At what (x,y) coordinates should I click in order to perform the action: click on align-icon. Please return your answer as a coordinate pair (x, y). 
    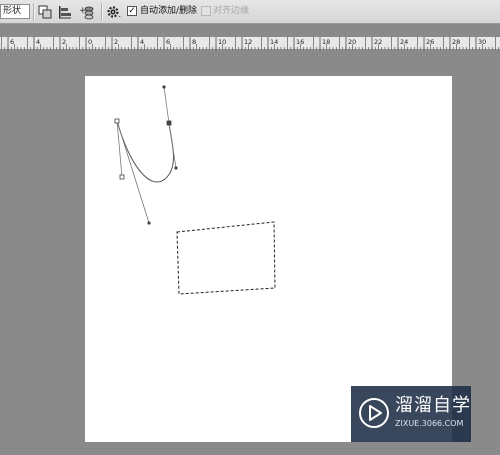
    Looking at the image, I should click on (65, 12).